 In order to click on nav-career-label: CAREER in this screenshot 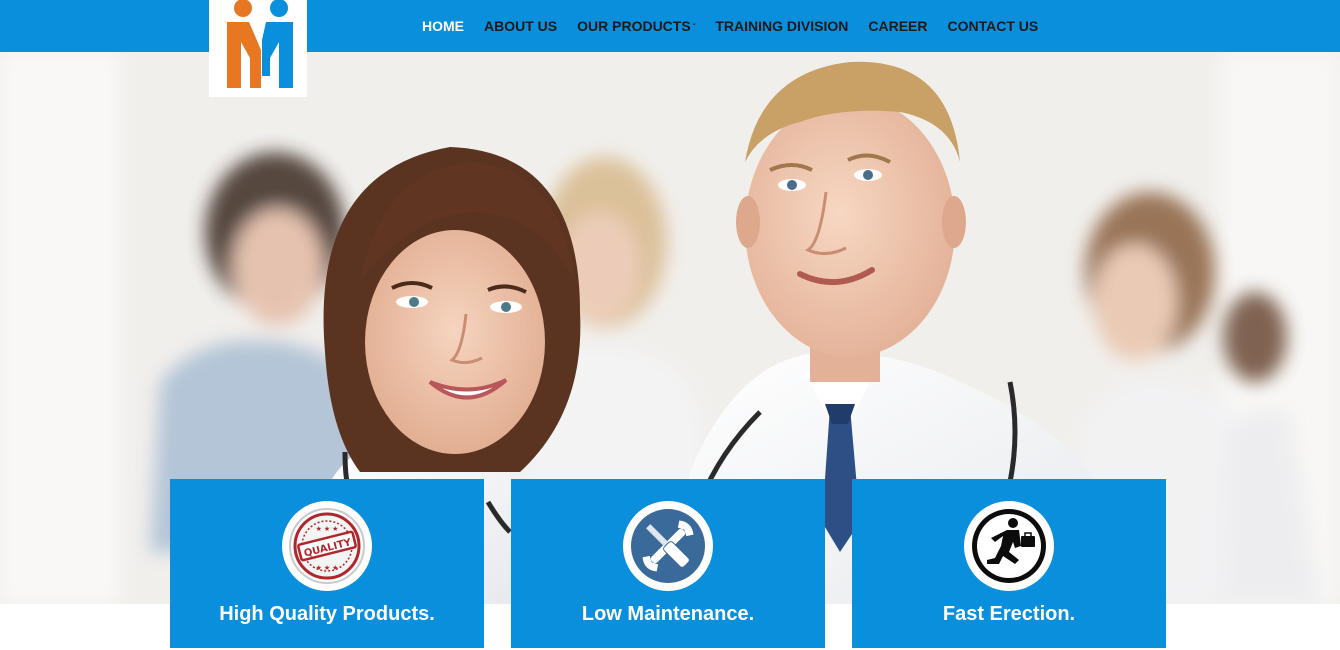, I will do `click(898, 26)`.